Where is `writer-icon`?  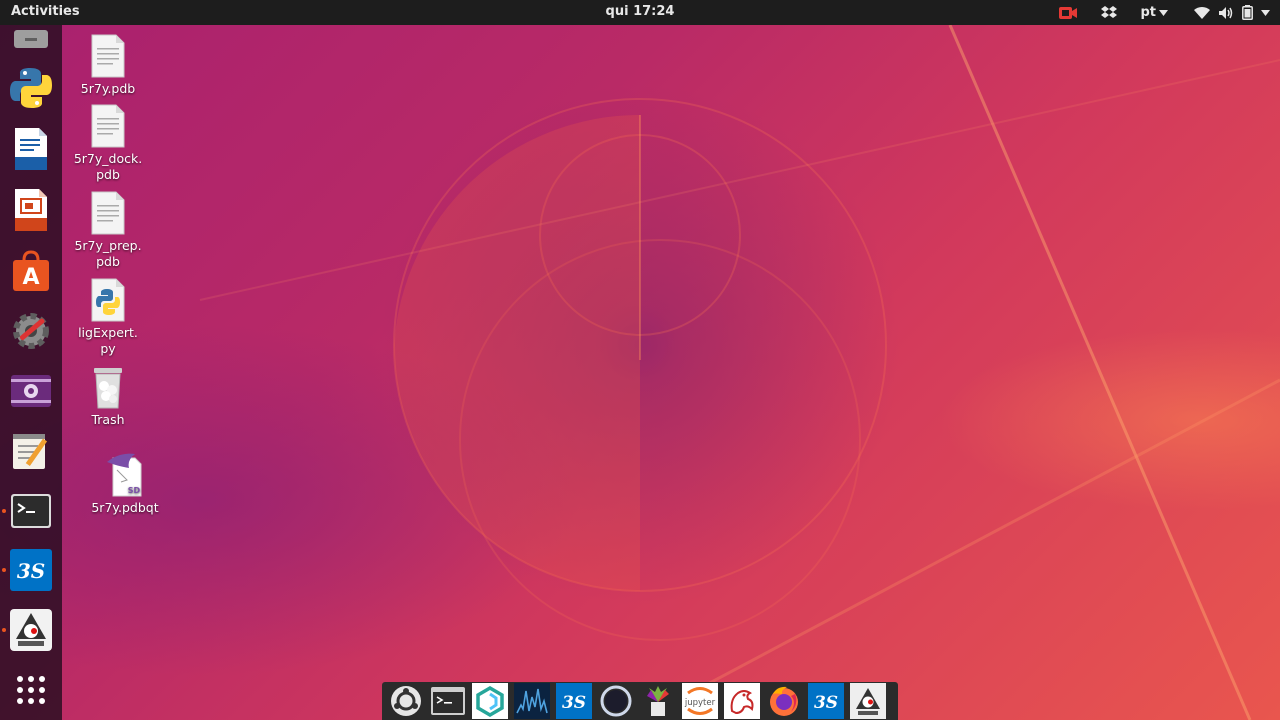
writer-icon is located at coordinates (31, 149).